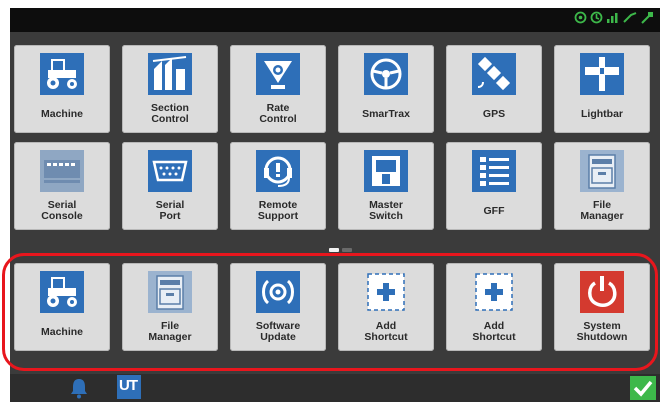 The image size is (664, 406). I want to click on signal-bars-icon, so click(612, 18).